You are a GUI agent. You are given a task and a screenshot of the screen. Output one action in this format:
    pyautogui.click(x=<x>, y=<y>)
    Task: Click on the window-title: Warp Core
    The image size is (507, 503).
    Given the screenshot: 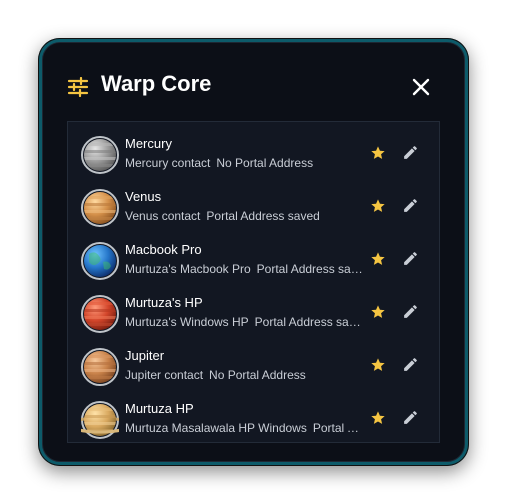 What is the action you would take?
    pyautogui.click(x=156, y=83)
    